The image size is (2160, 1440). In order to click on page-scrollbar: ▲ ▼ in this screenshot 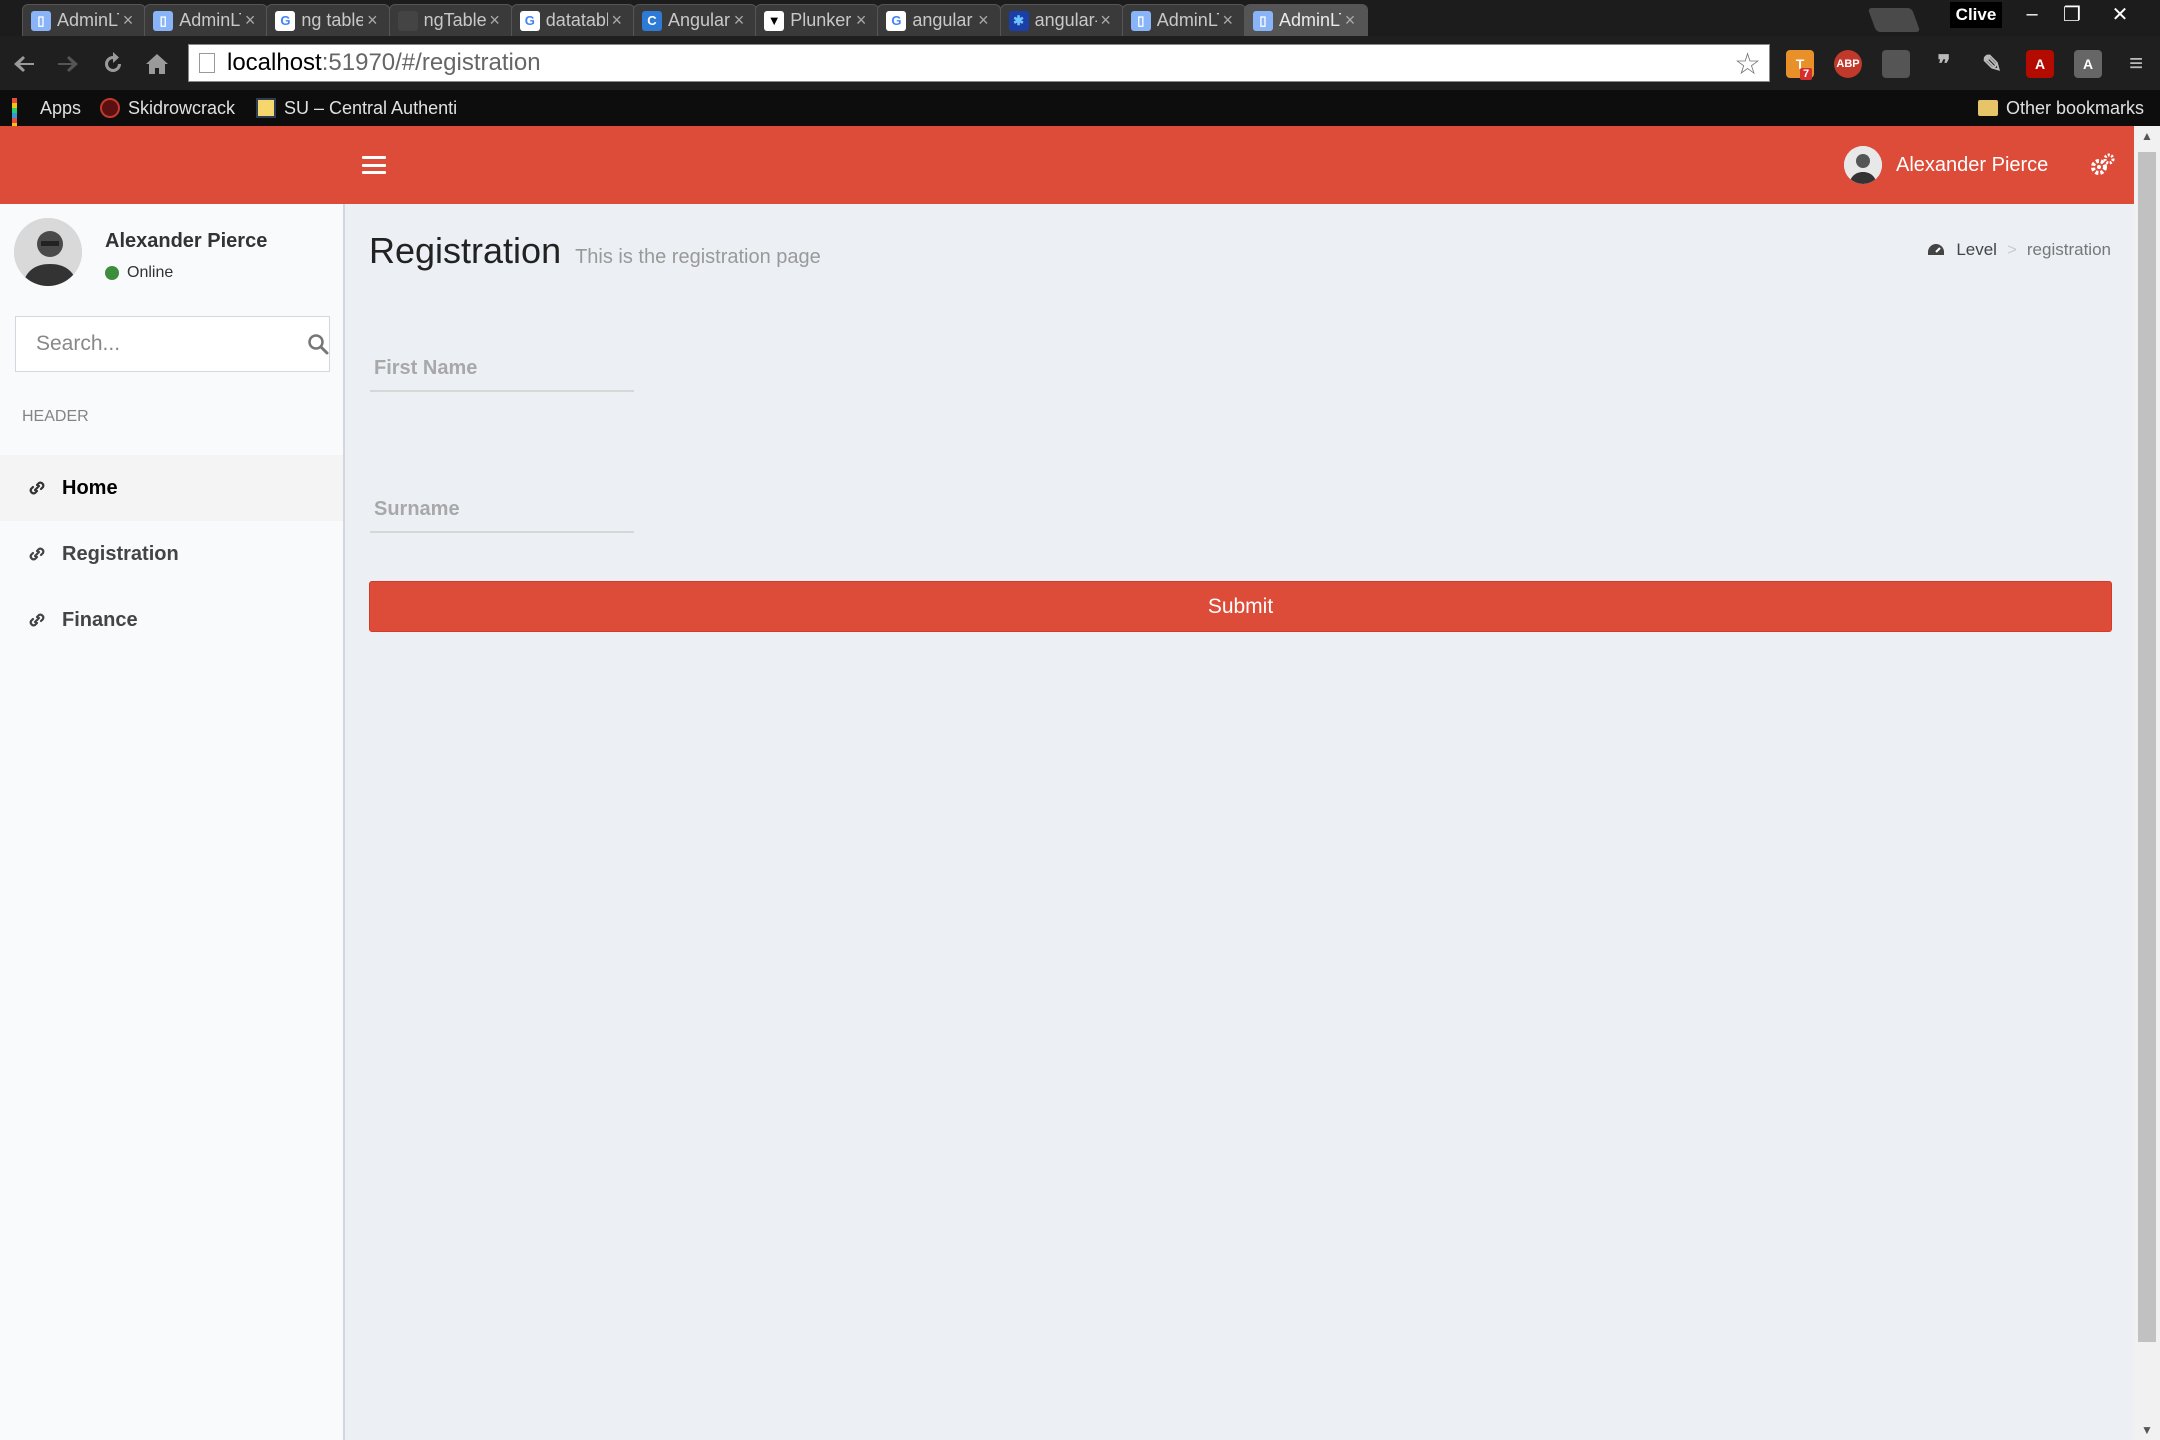, I will do `click(2147, 783)`.